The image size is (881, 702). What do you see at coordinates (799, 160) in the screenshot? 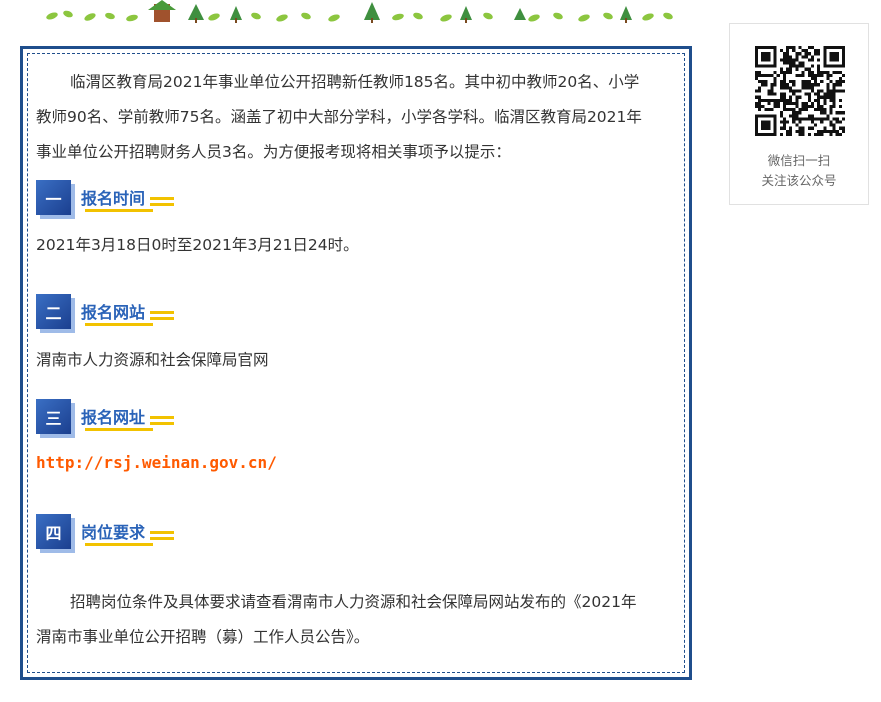
I see `qr-caption-scan: 微信扫一扫` at bounding box center [799, 160].